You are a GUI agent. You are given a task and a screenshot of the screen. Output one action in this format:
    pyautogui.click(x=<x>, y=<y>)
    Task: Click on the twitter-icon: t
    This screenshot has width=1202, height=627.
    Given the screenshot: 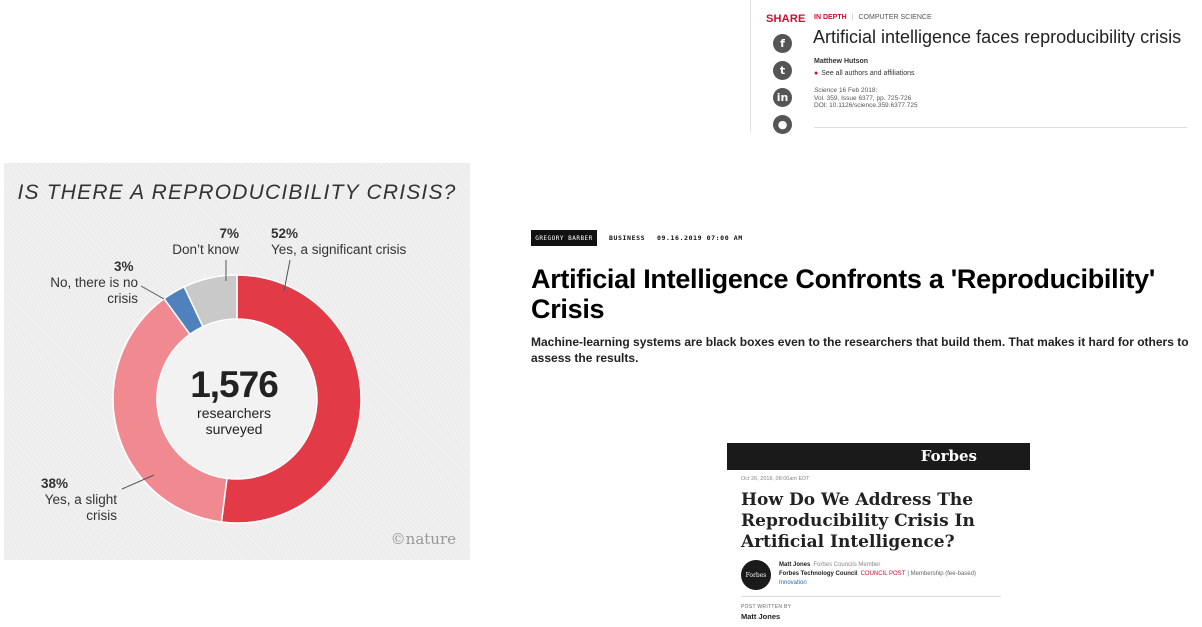 What is the action you would take?
    pyautogui.click(x=782, y=70)
    